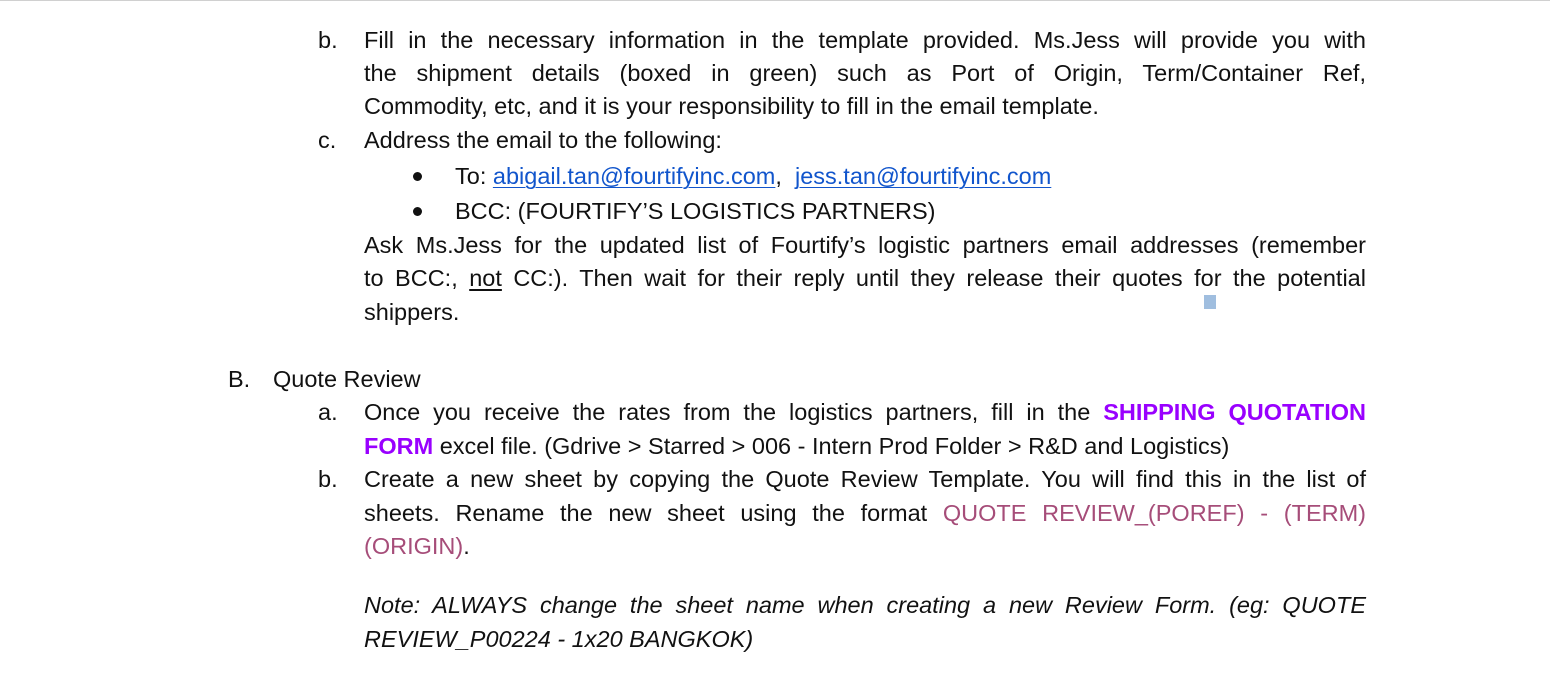 This screenshot has width=1550, height=674. I want to click on item-c-para-line-3: shippers., so click(412, 312).